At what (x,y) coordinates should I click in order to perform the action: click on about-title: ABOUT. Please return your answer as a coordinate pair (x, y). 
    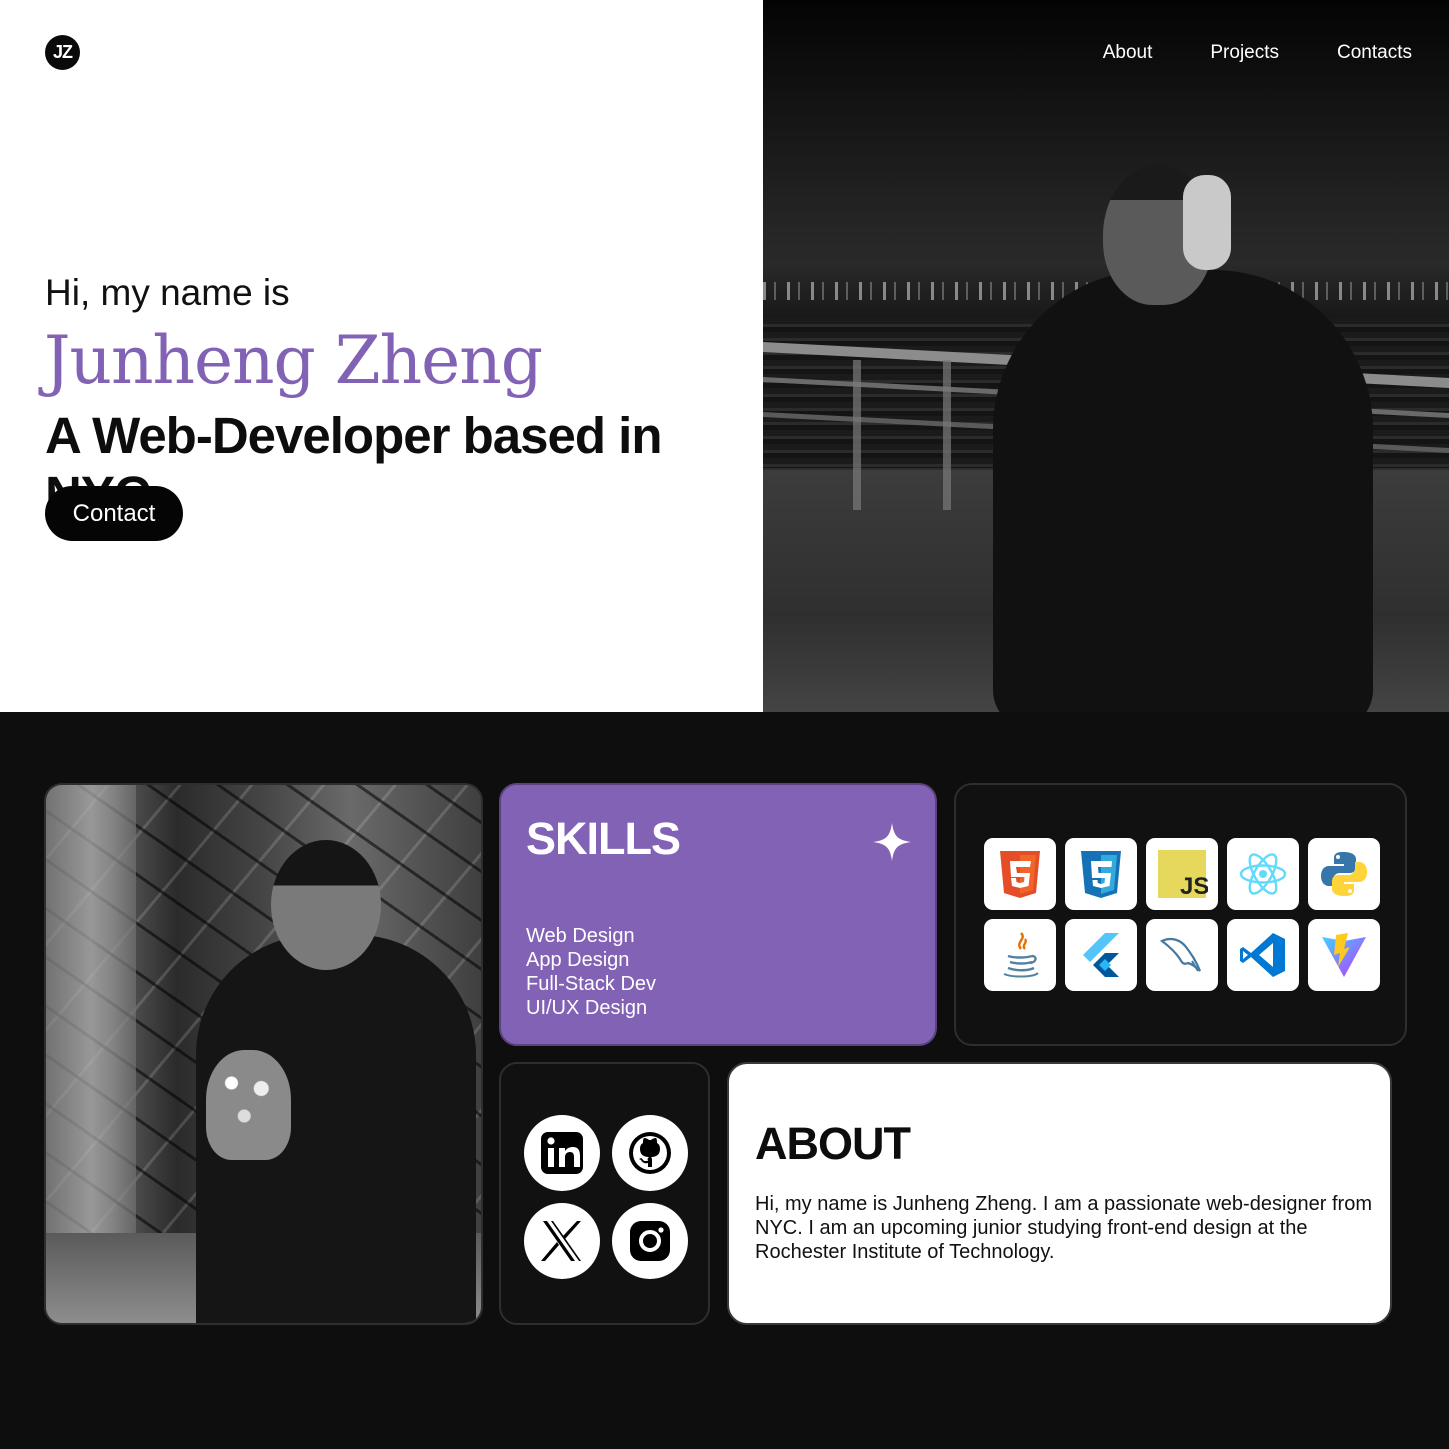
    Looking at the image, I should click on (833, 1143).